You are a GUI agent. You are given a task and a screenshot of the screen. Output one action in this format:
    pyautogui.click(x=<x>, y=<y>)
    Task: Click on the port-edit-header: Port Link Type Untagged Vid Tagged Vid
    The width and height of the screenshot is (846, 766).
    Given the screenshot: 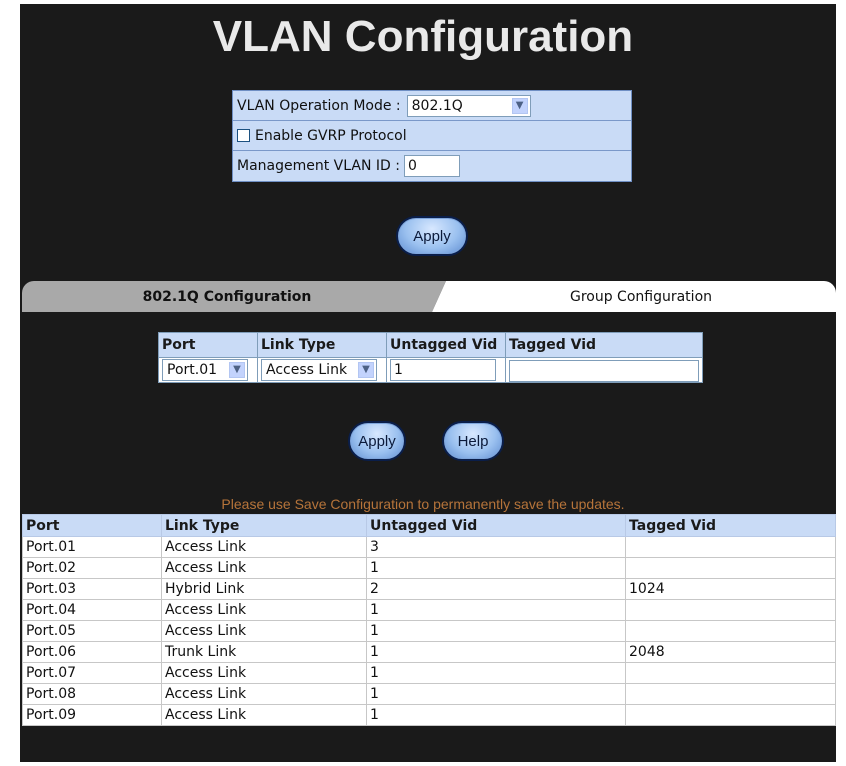 What is the action you would take?
    pyautogui.click(x=430, y=345)
    